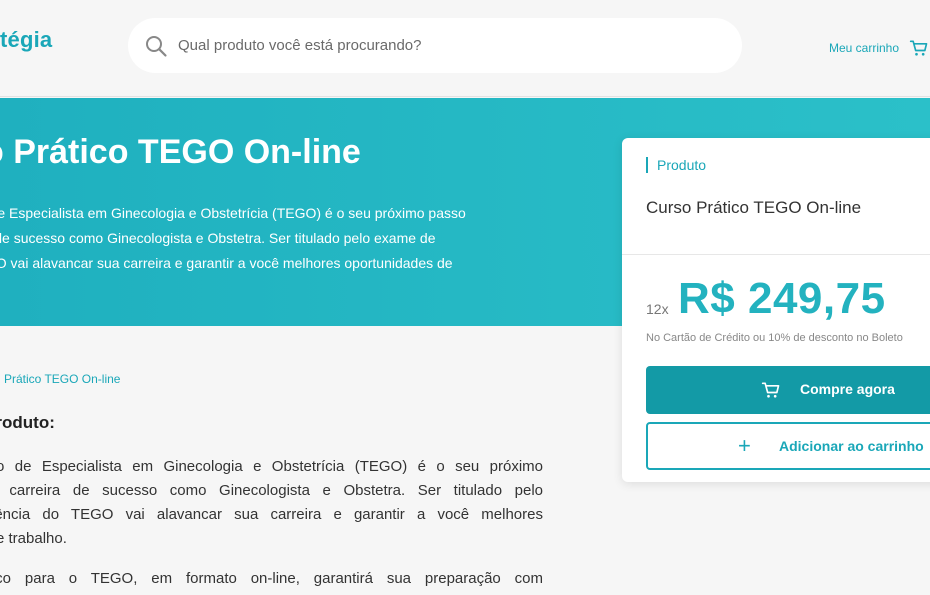  Describe the element at coordinates (657, 309) in the screenshot. I see `installments-label: 12x` at that location.